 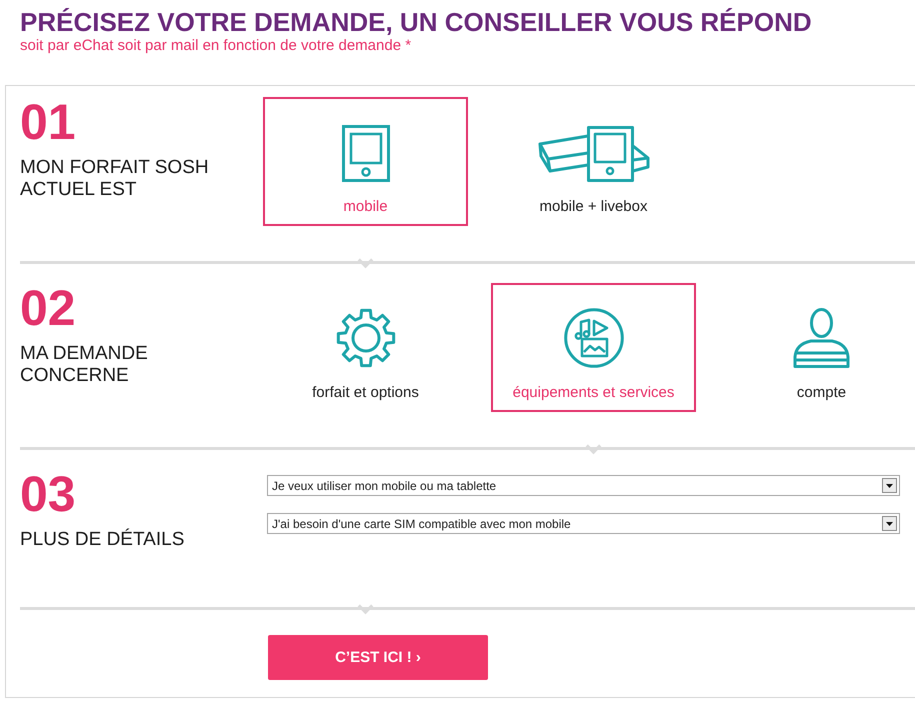 What do you see at coordinates (583, 523) in the screenshot?
I see `select-field: J'ai besoin d'une carte SIM compatible avec mon mobile` at bounding box center [583, 523].